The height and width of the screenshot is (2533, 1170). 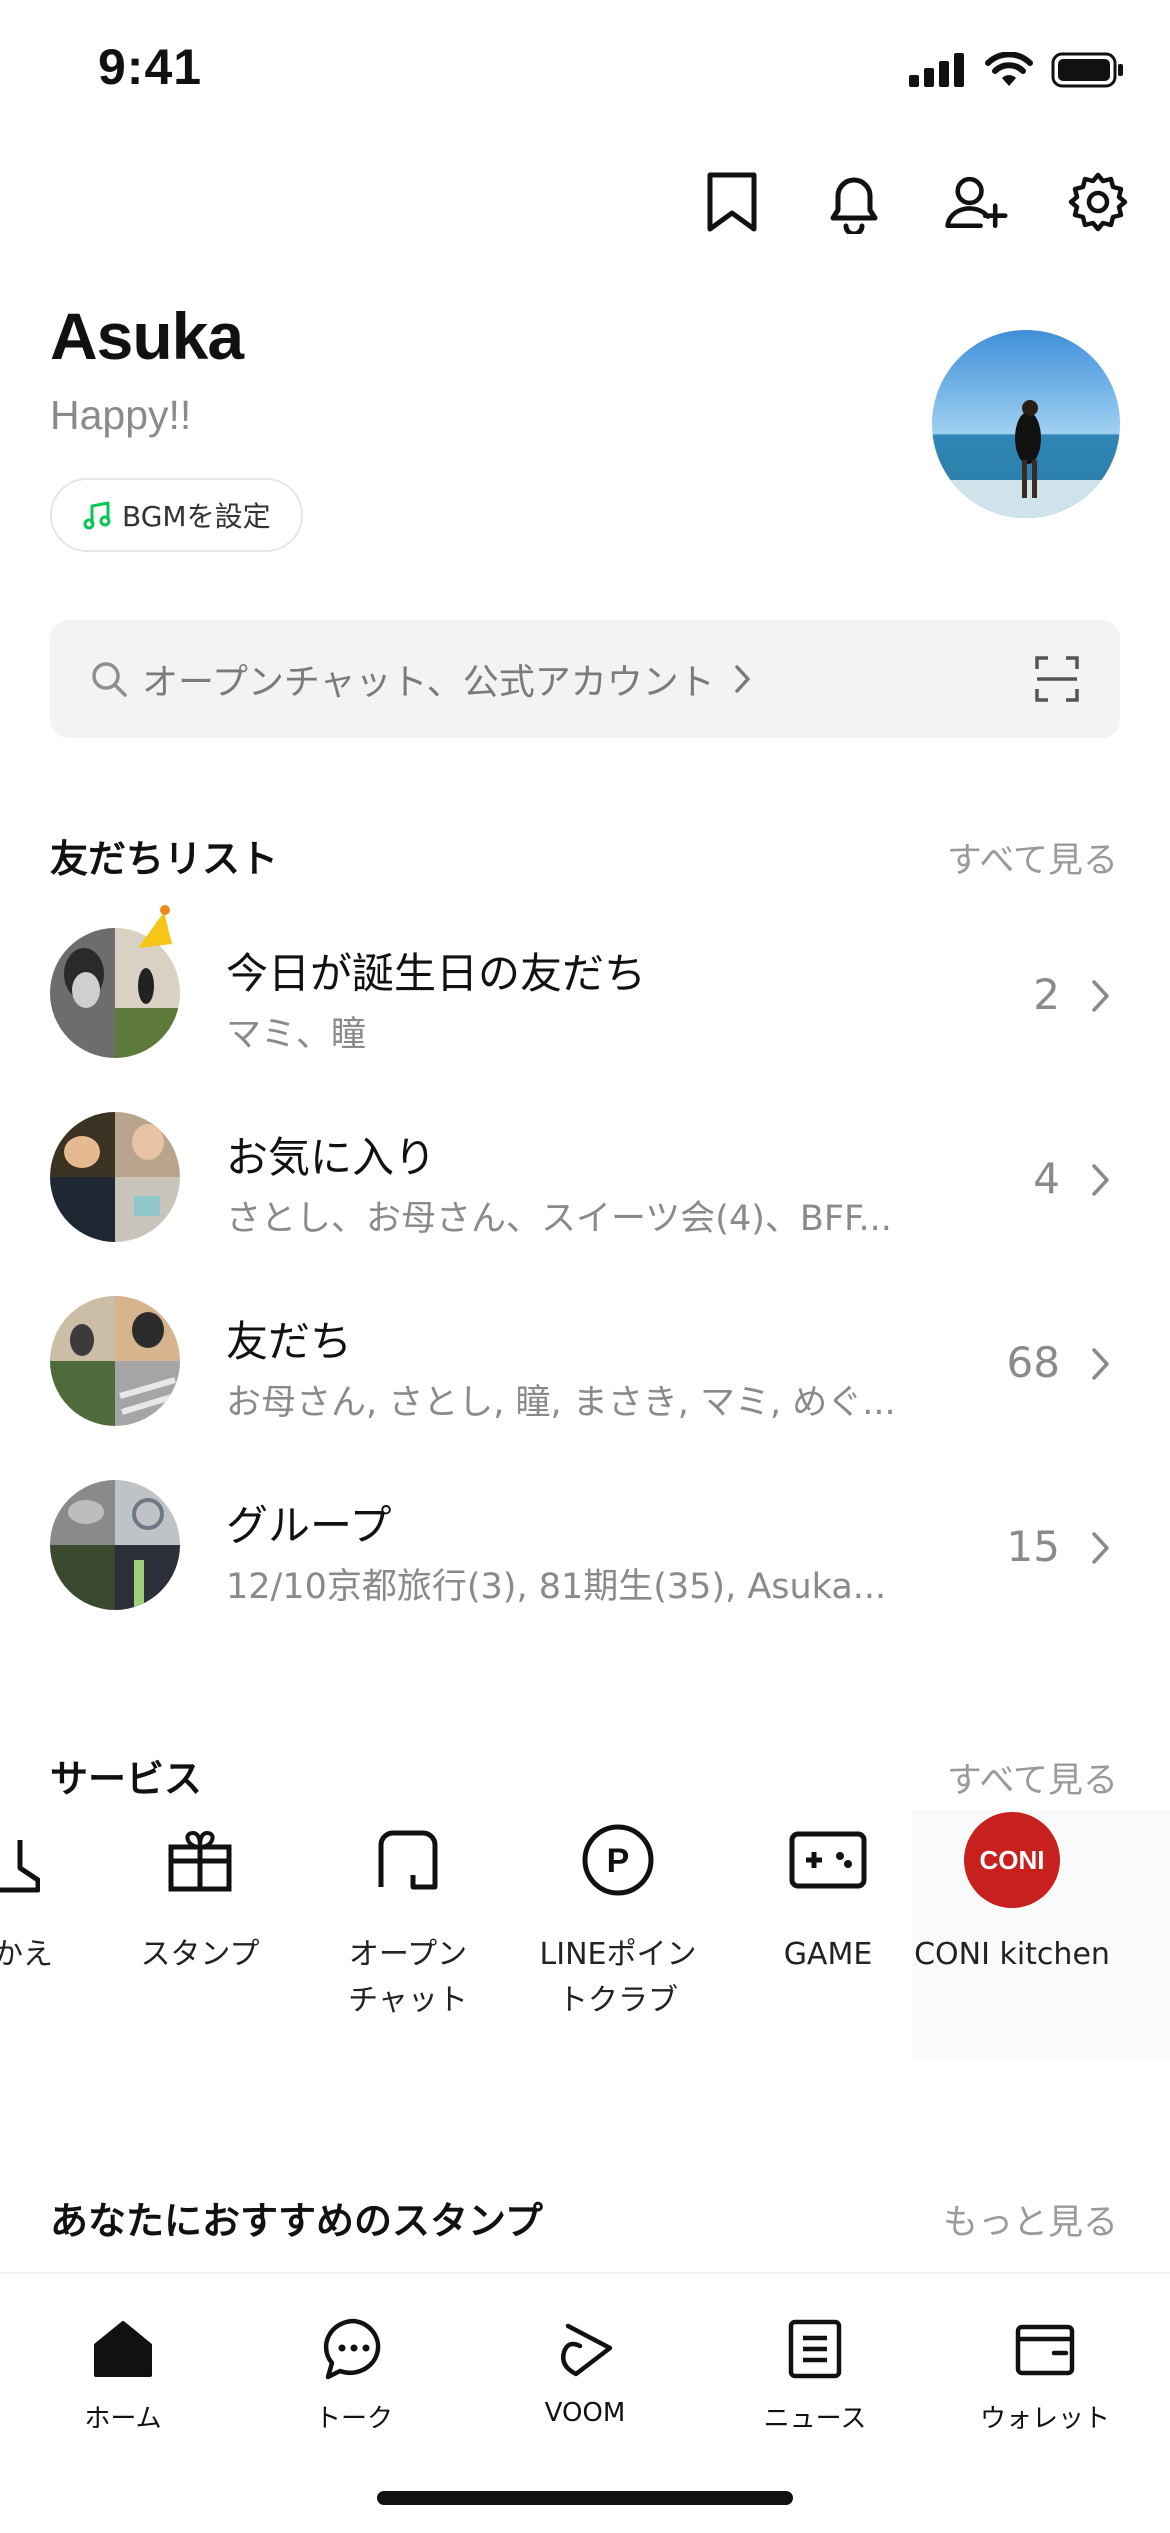 I want to click on service-label: オープン チャット, so click(x=408, y=1978).